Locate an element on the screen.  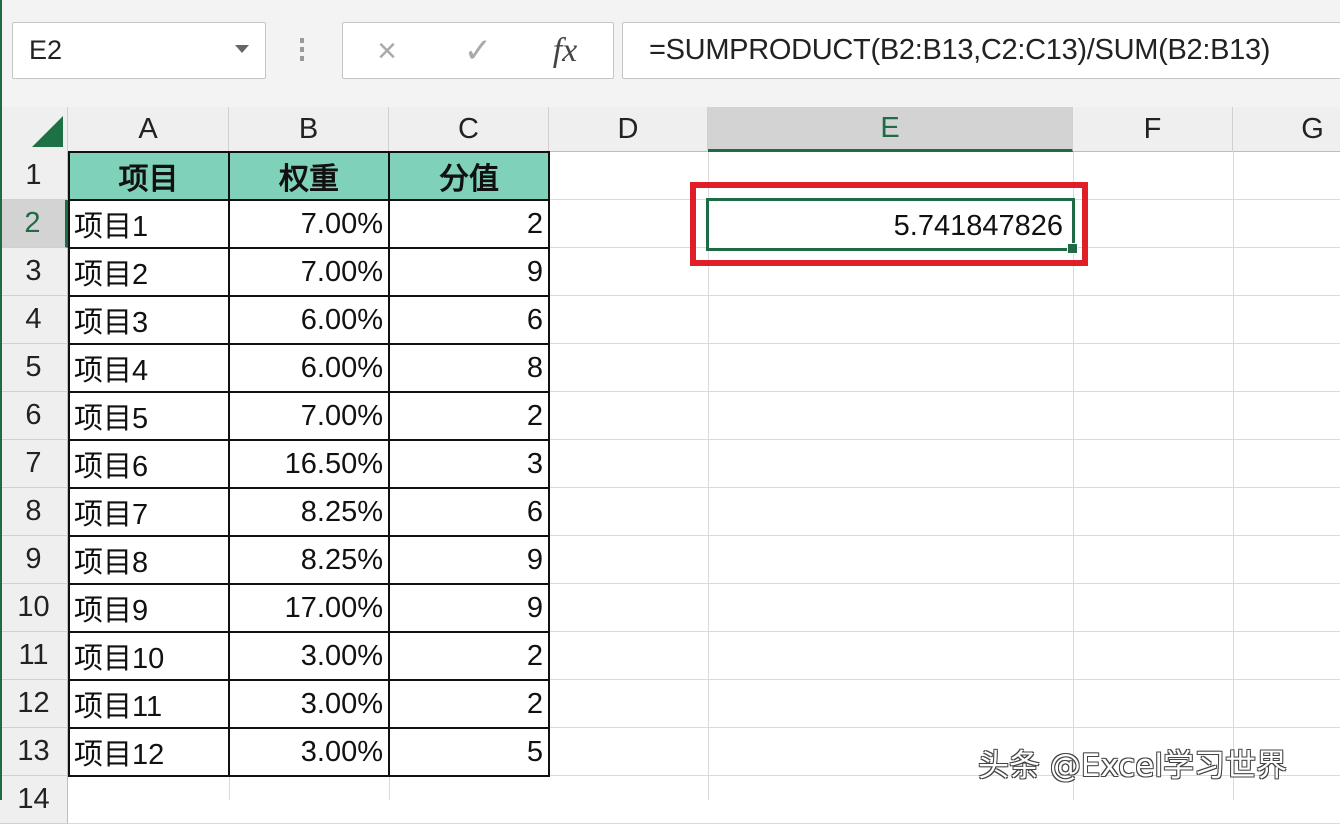
row-header-7: 7 is located at coordinates (34, 464).